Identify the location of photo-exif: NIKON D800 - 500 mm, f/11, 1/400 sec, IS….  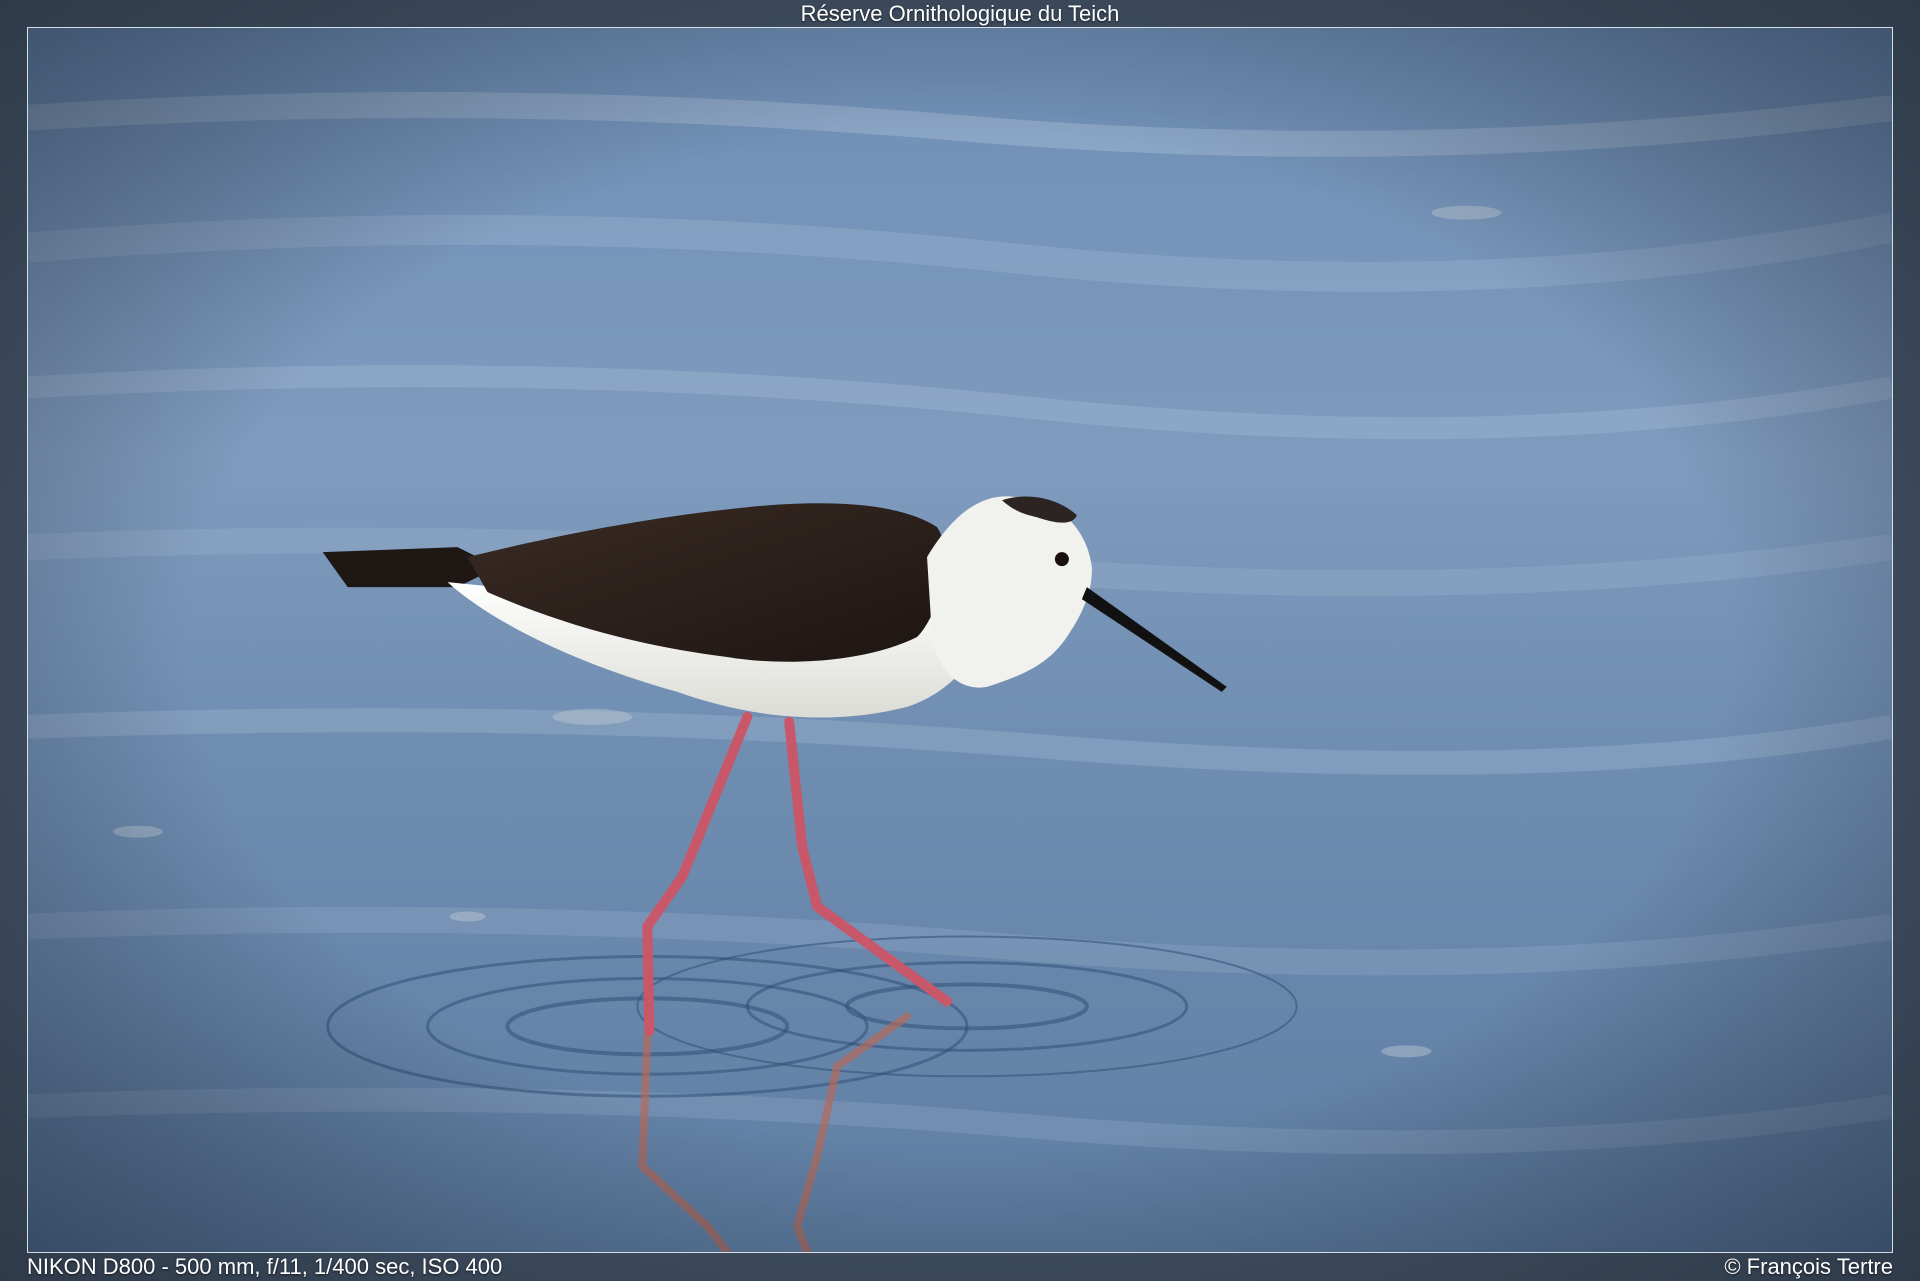
(265, 1266).